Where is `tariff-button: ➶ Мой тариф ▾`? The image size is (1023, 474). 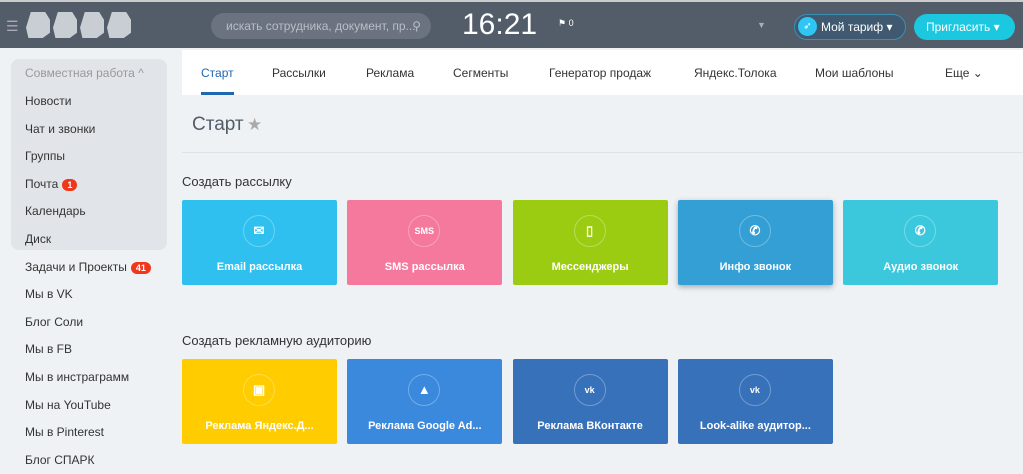 tariff-button: ➶ Мой тариф ▾ is located at coordinates (850, 27).